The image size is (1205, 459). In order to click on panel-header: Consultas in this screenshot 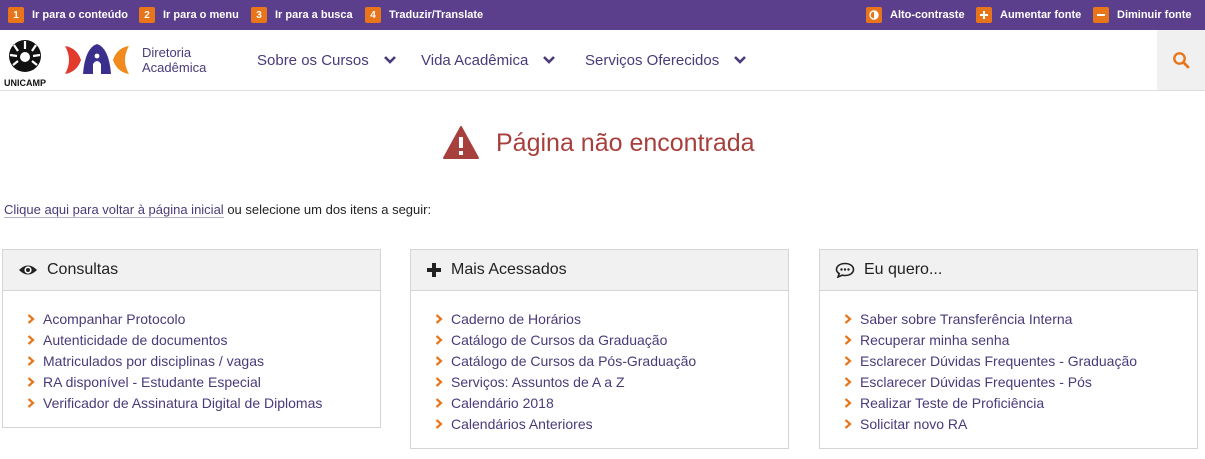, I will do `click(191, 270)`.